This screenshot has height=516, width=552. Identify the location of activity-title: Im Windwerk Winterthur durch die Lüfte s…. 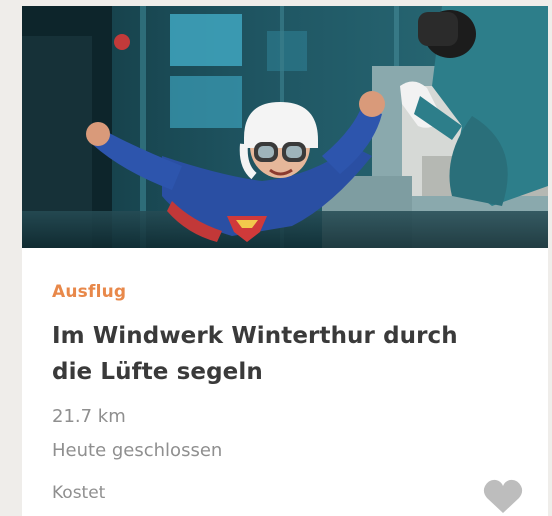
(272, 354).